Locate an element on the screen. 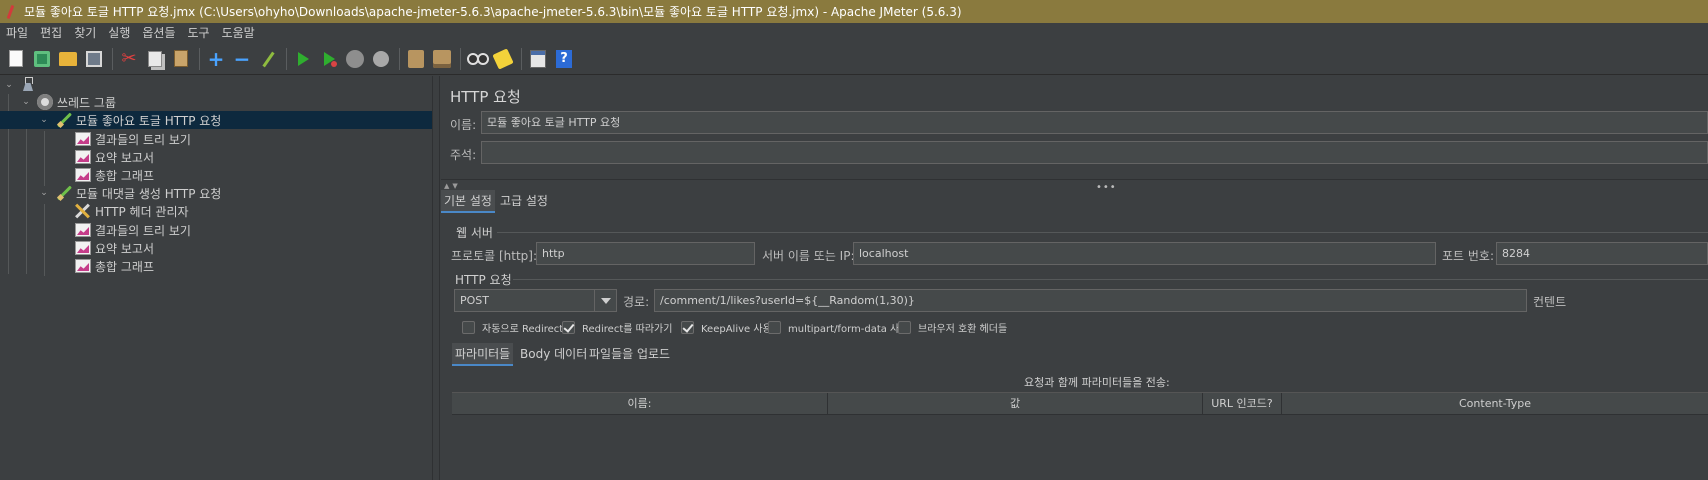  column-header-url-encode: URL 인코드? is located at coordinates (1242, 404).